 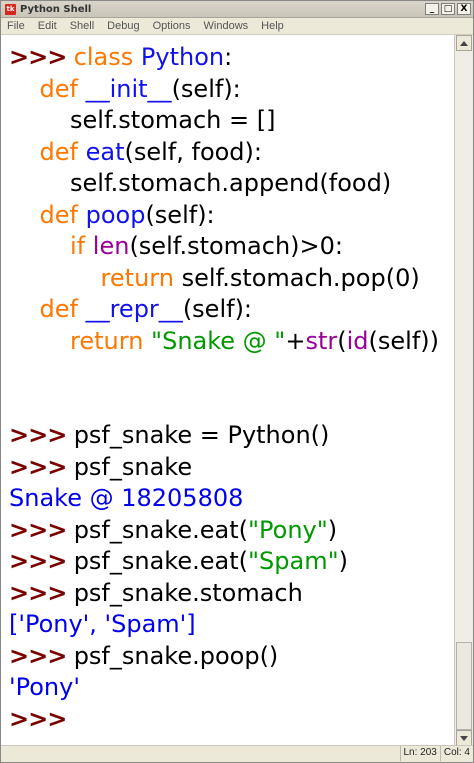 I want to click on shell-line: def poop(self):, so click(x=112, y=215).